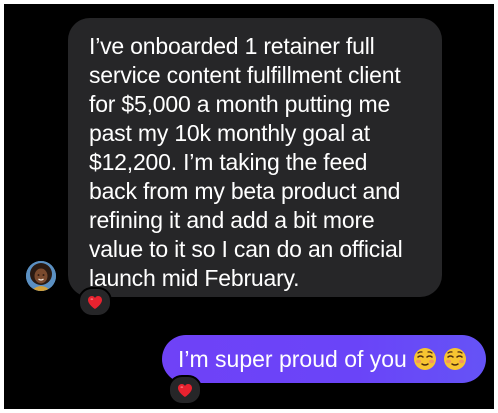 The image size is (498, 413). I want to click on message-line: refining it and add a bit more, so click(232, 220).